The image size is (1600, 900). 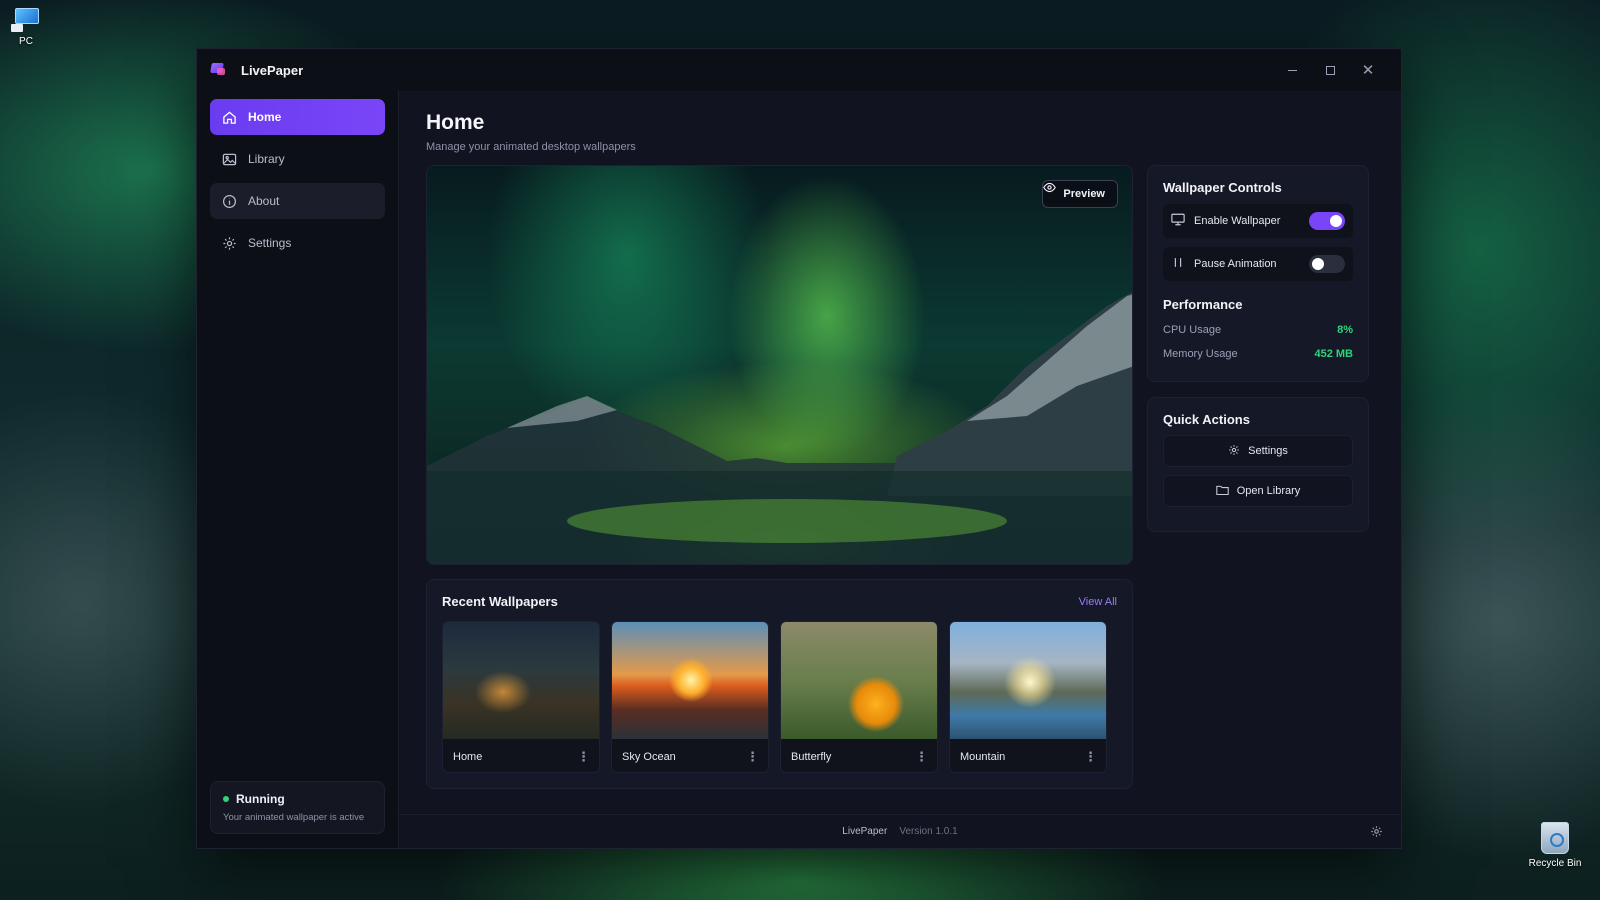 What do you see at coordinates (1268, 491) in the screenshot?
I see `open-library-label: Open Library` at bounding box center [1268, 491].